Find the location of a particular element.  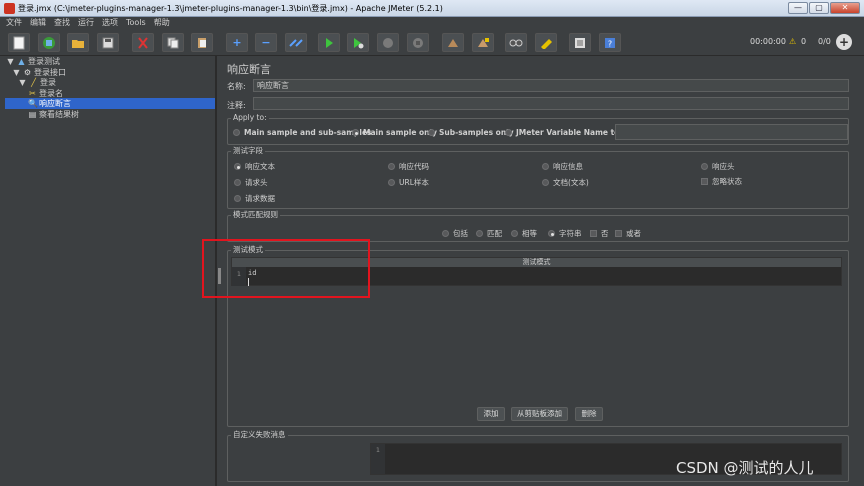

testplan-icon: ▲ is located at coordinates (21, 61).